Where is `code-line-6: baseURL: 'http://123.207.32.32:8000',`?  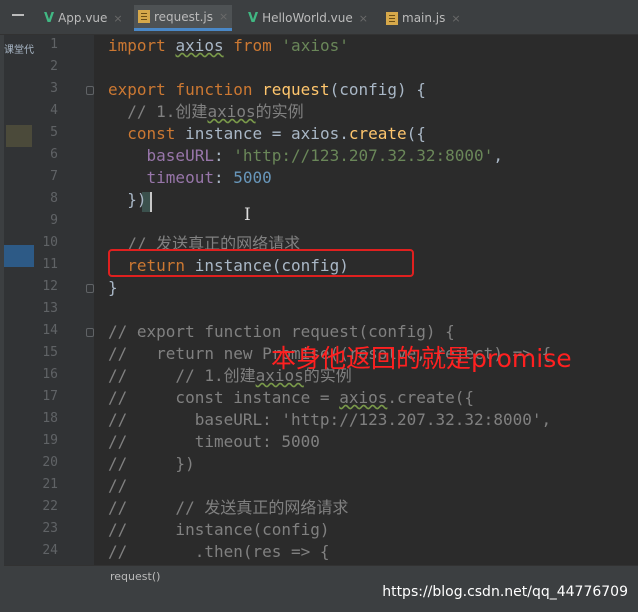 code-line-6: baseURL: 'http://123.207.32.32:8000', is located at coordinates (305, 156).